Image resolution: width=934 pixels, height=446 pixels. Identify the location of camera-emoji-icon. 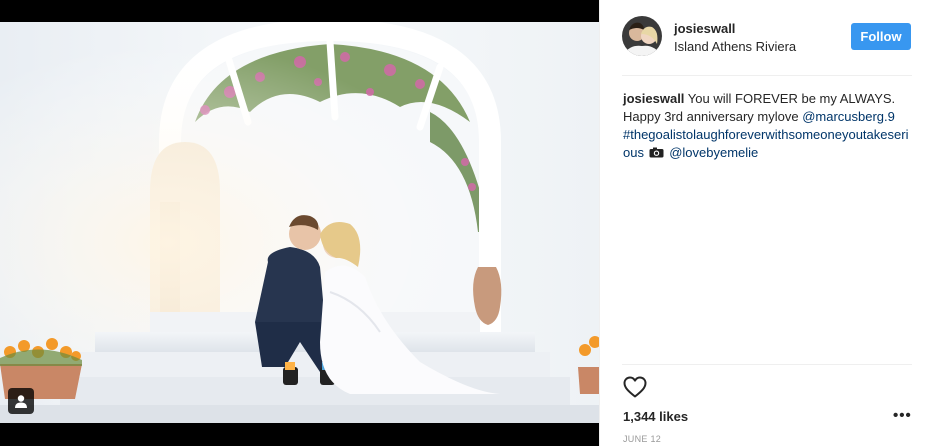
(656, 152).